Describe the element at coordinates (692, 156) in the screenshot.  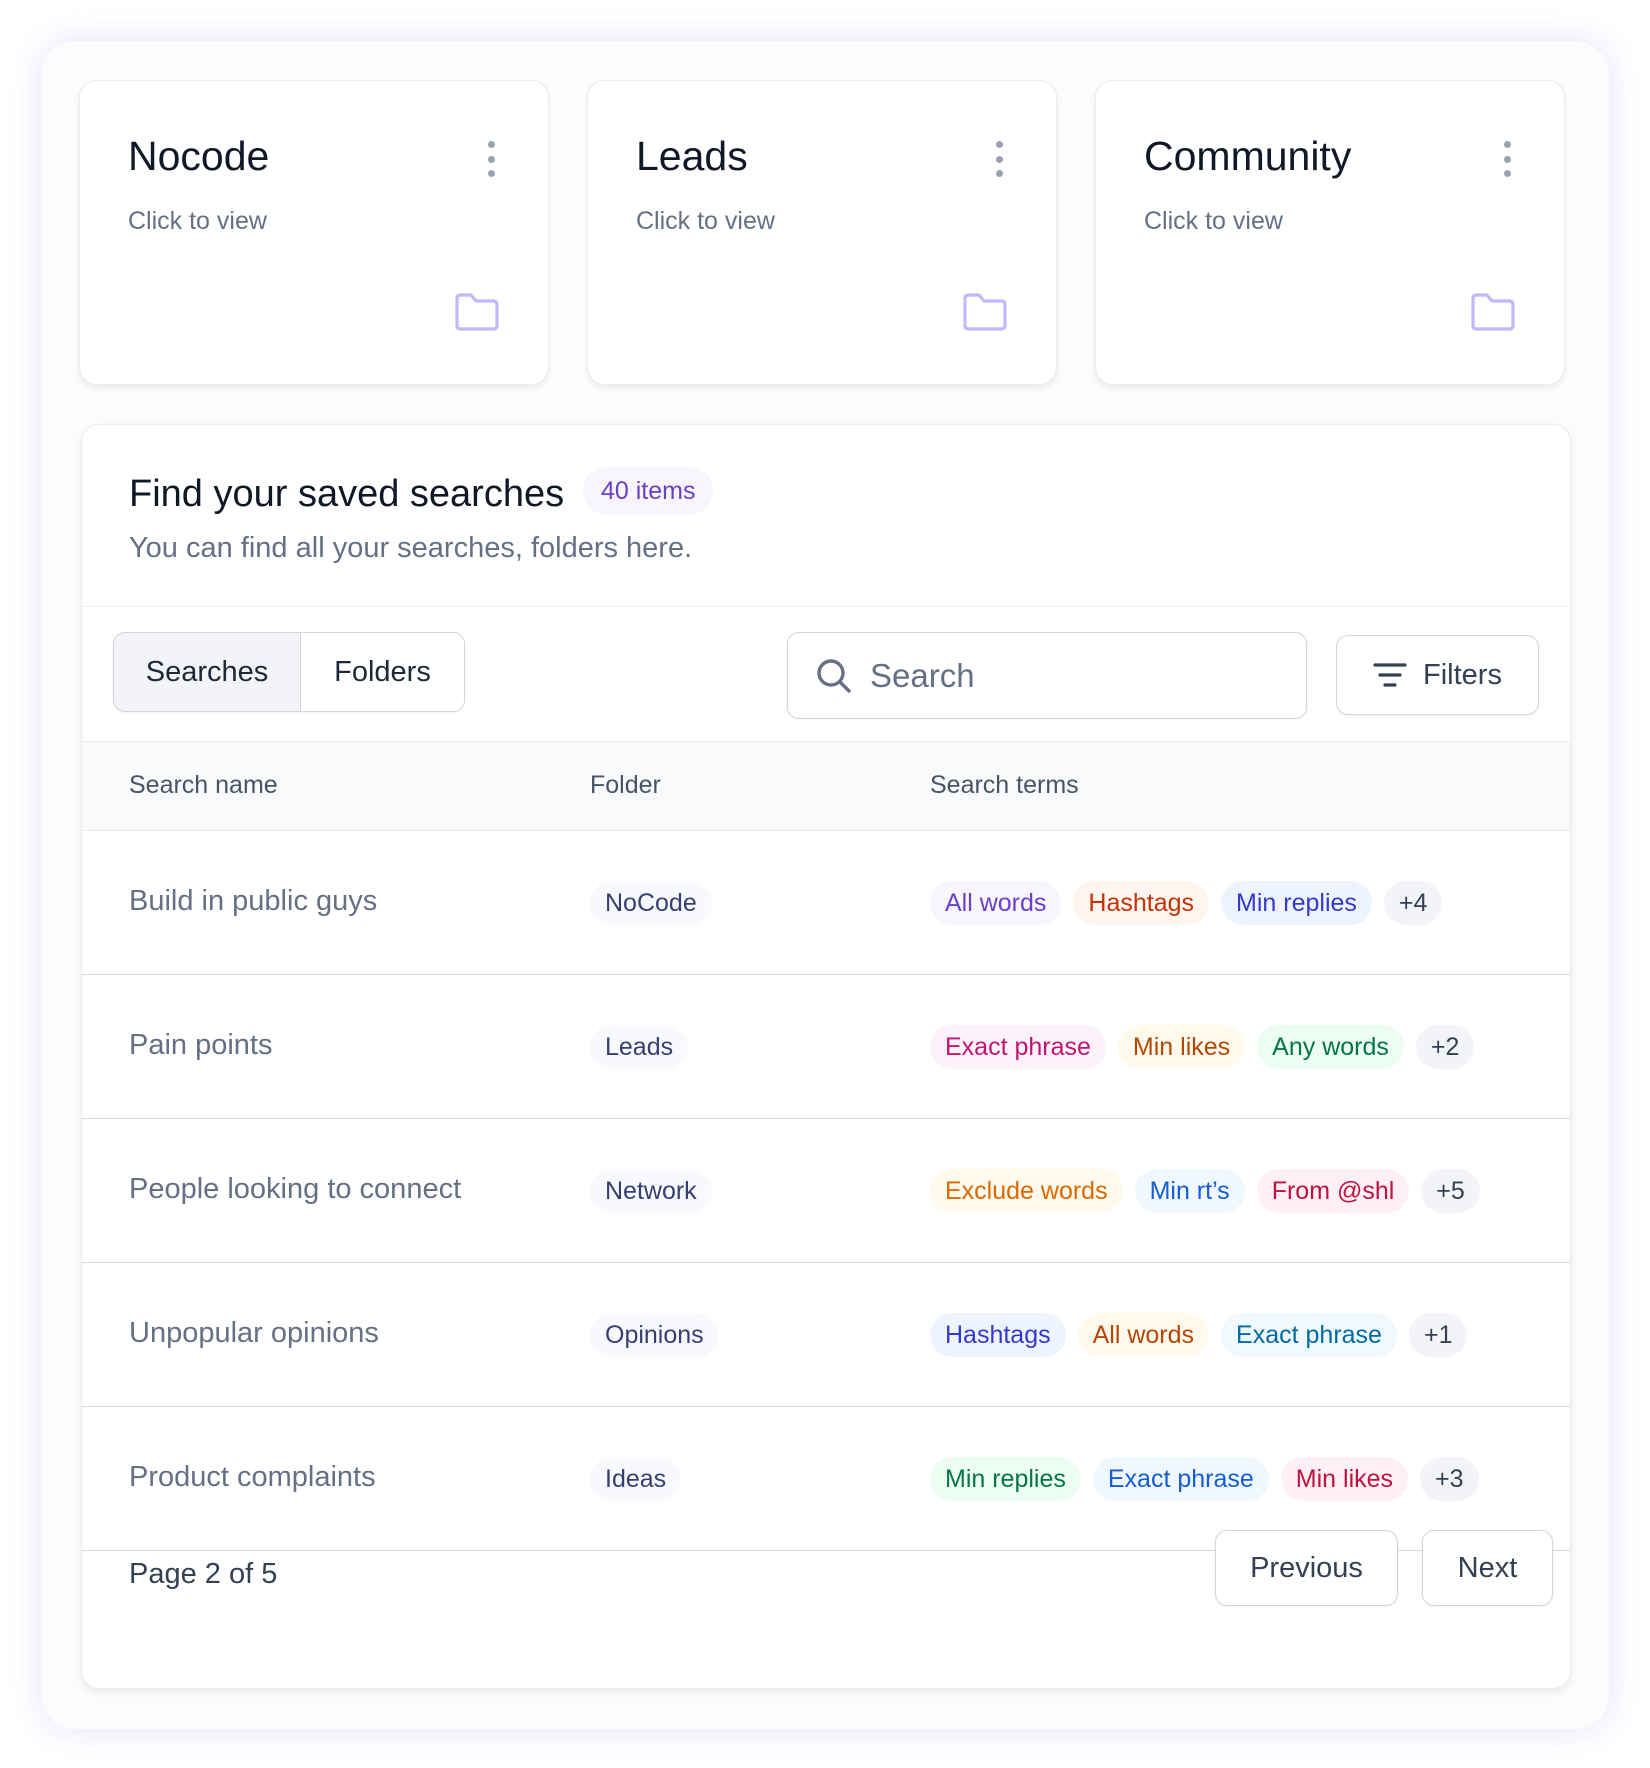
I see `folder-card-title: Leads` at that location.